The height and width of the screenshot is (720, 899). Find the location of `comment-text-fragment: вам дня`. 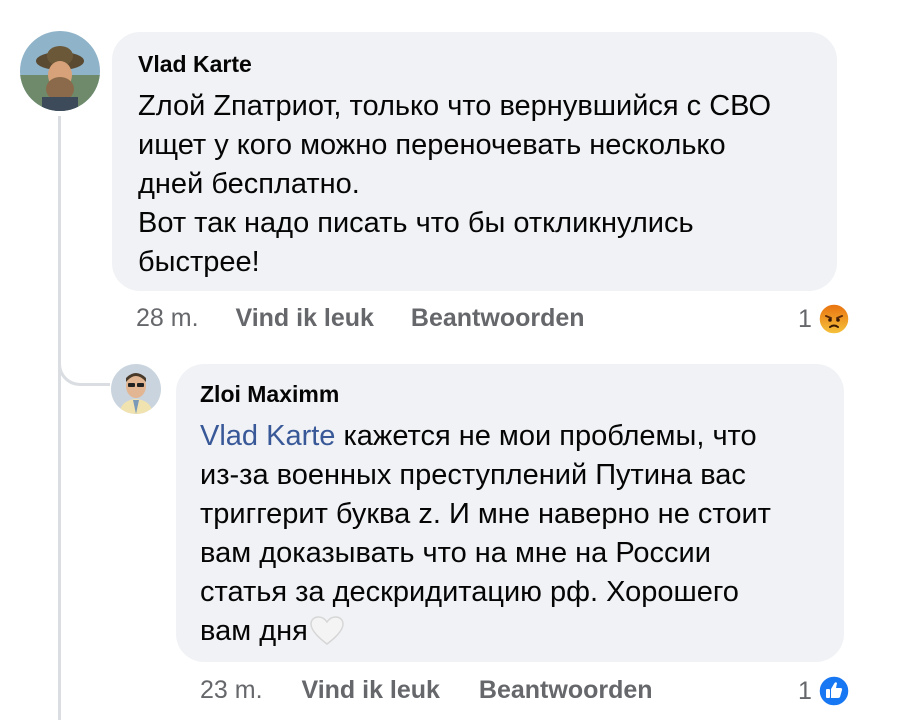

comment-text-fragment: вам дня is located at coordinates (254, 631).